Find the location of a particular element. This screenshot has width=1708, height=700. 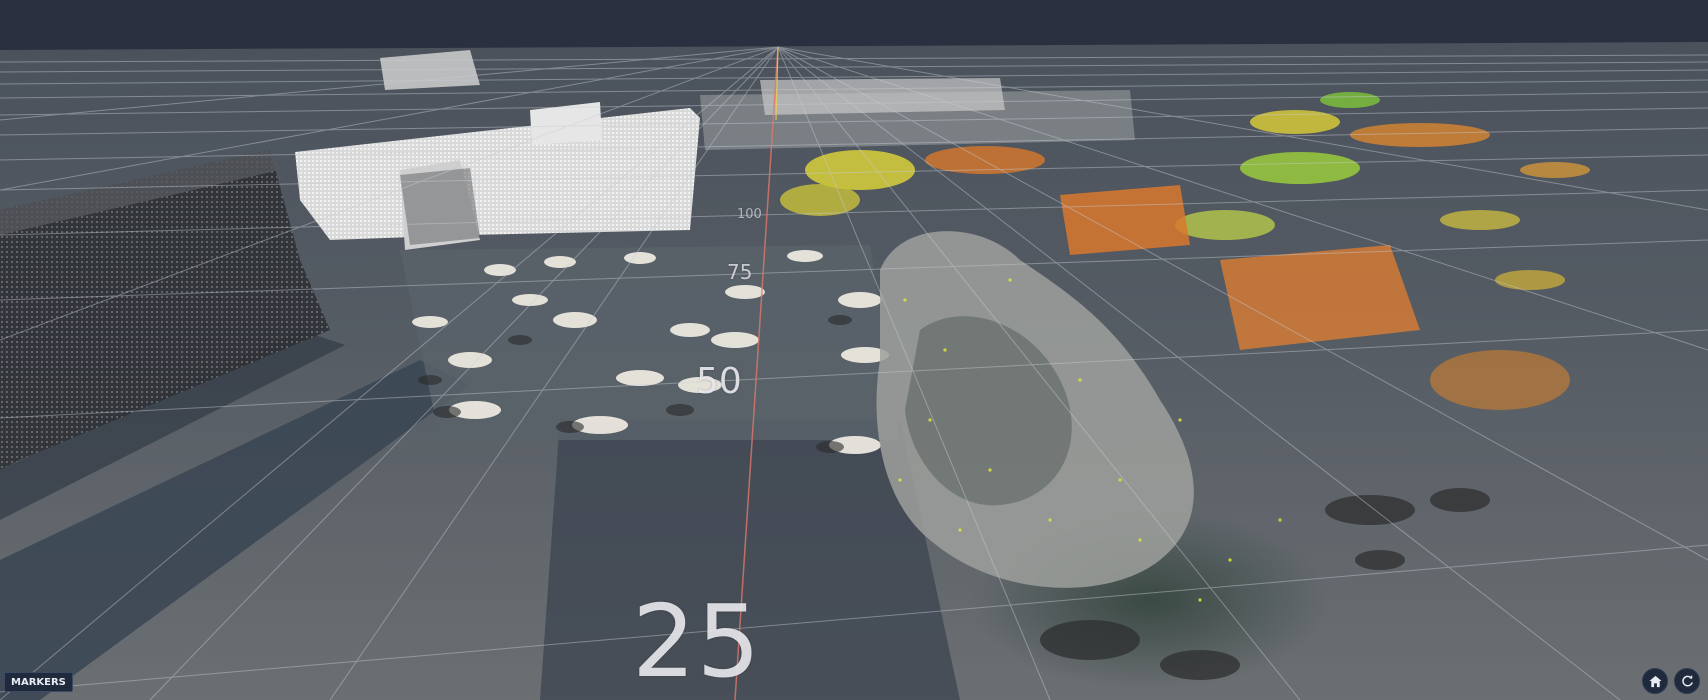

home-button is located at coordinates (1655, 681).